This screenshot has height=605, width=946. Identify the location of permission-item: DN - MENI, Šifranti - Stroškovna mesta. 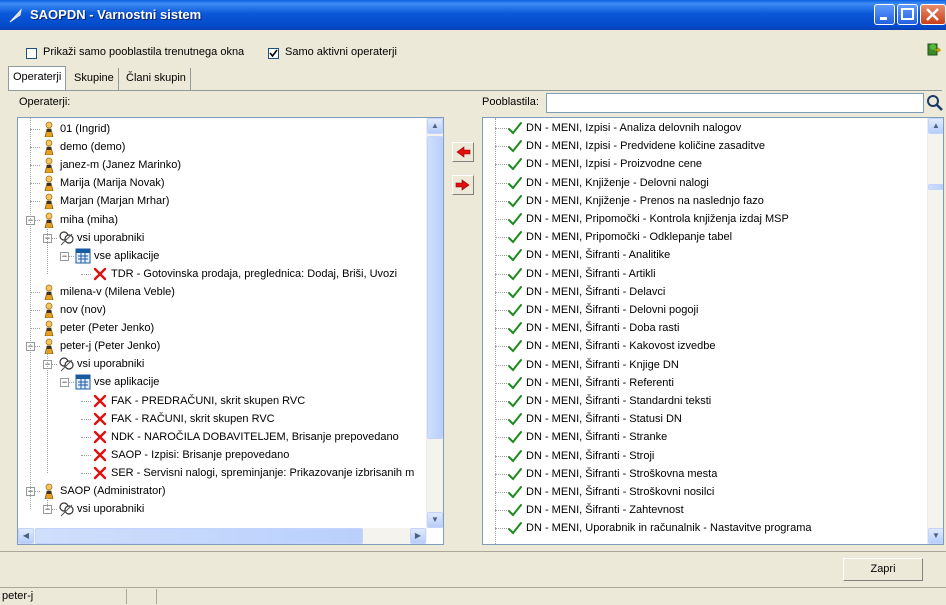
(621, 474).